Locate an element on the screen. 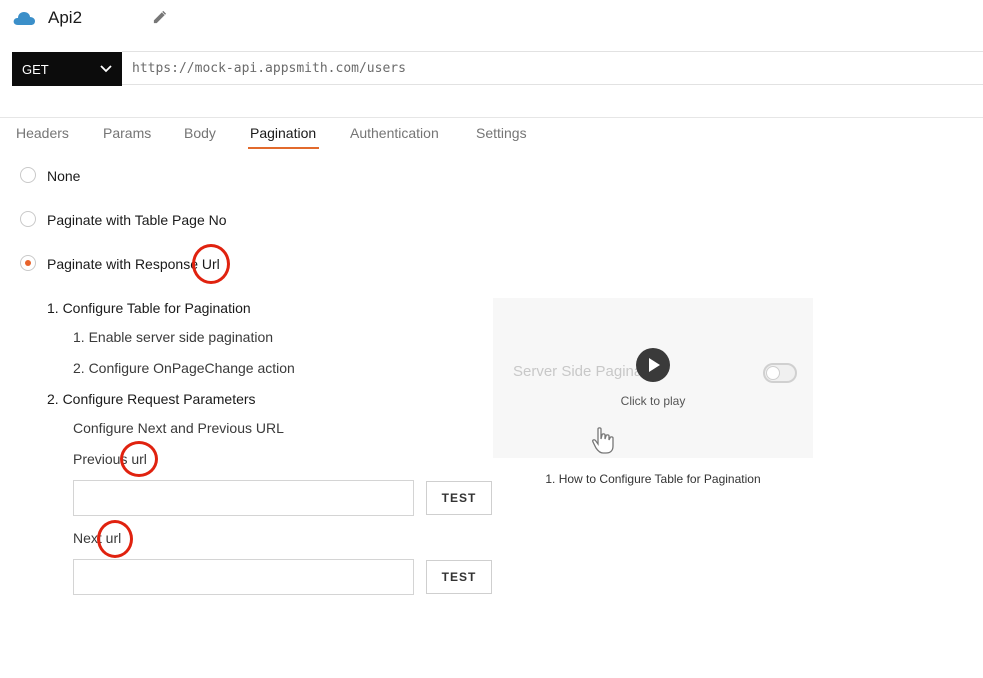 The width and height of the screenshot is (983, 678). cloud-icon is located at coordinates (24, 18).